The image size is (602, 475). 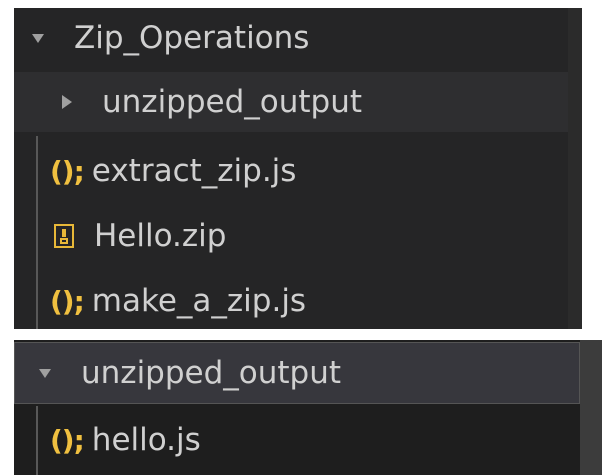 I want to click on folder-row-zip-operations: Zip_Operations, so click(x=170, y=38).